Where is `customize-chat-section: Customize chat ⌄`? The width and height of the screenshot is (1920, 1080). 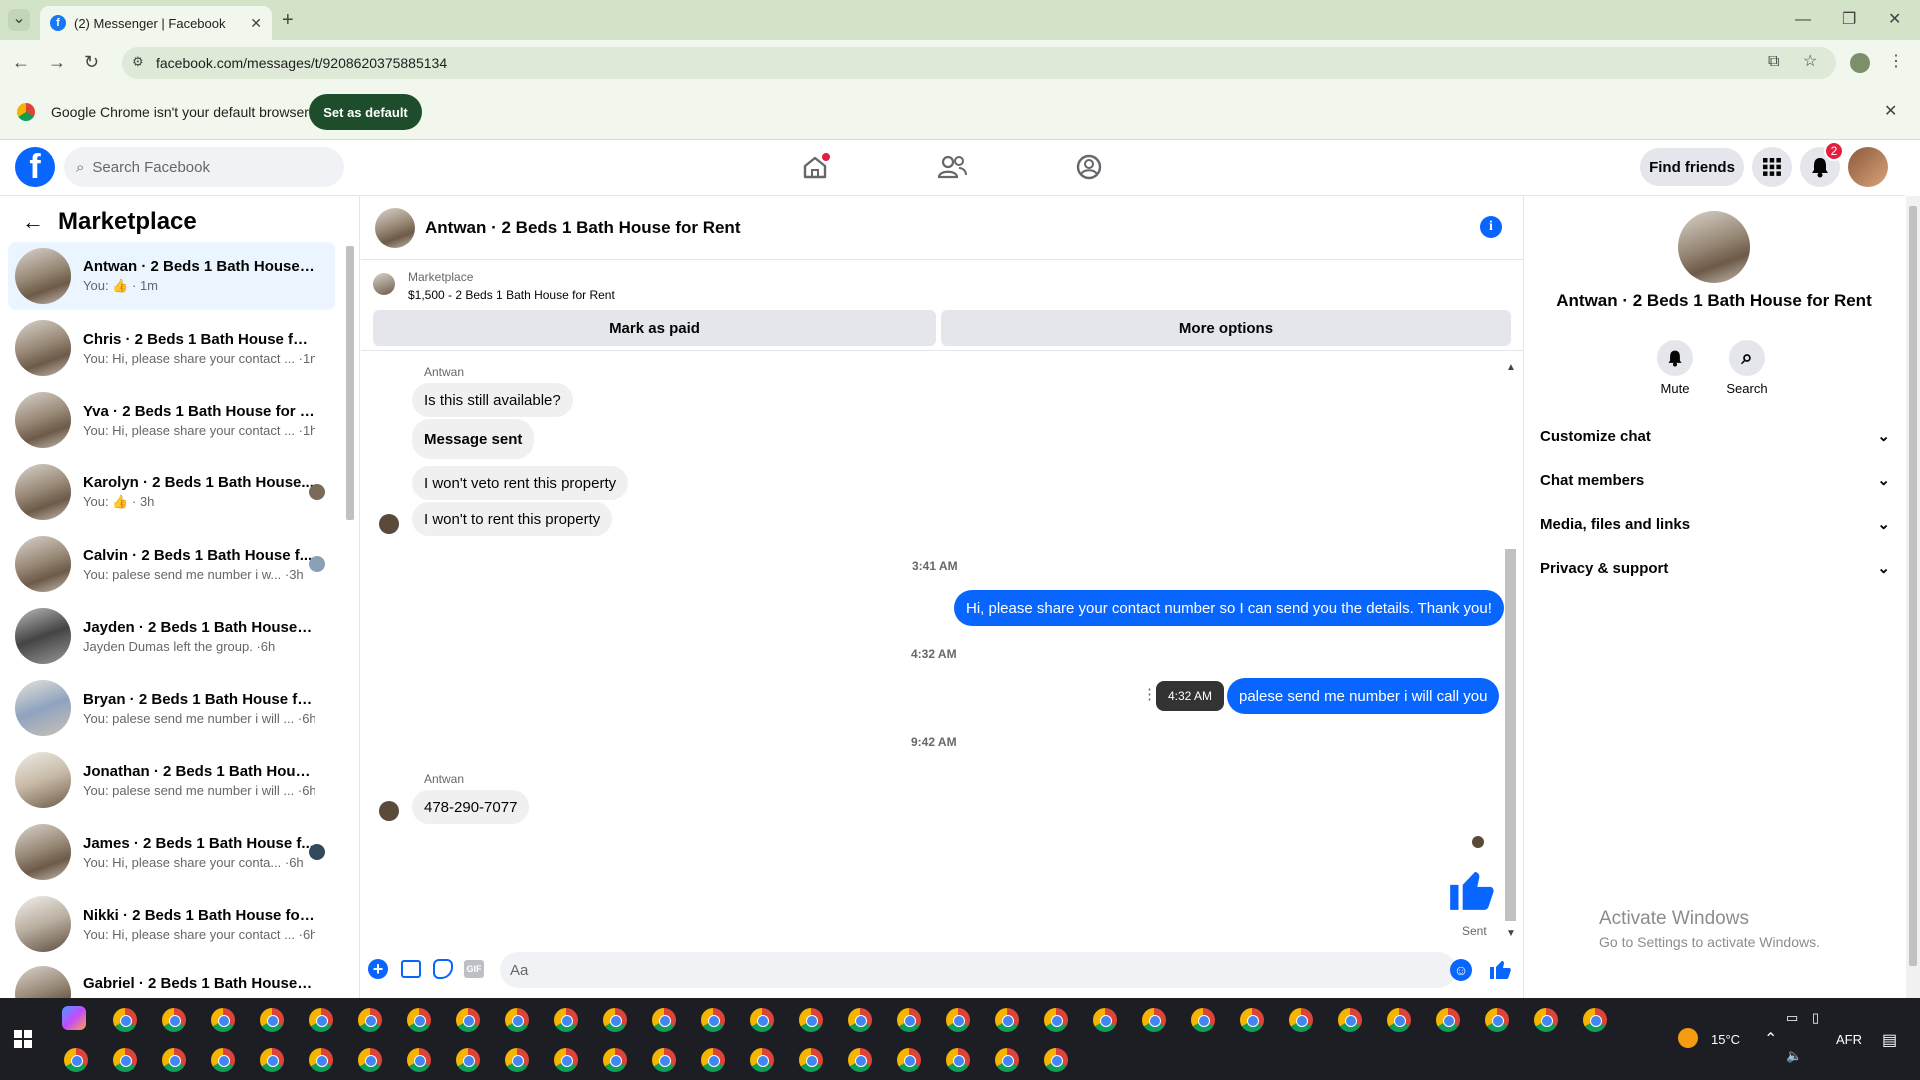 customize-chat-section: Customize chat ⌄ is located at coordinates (1715, 436).